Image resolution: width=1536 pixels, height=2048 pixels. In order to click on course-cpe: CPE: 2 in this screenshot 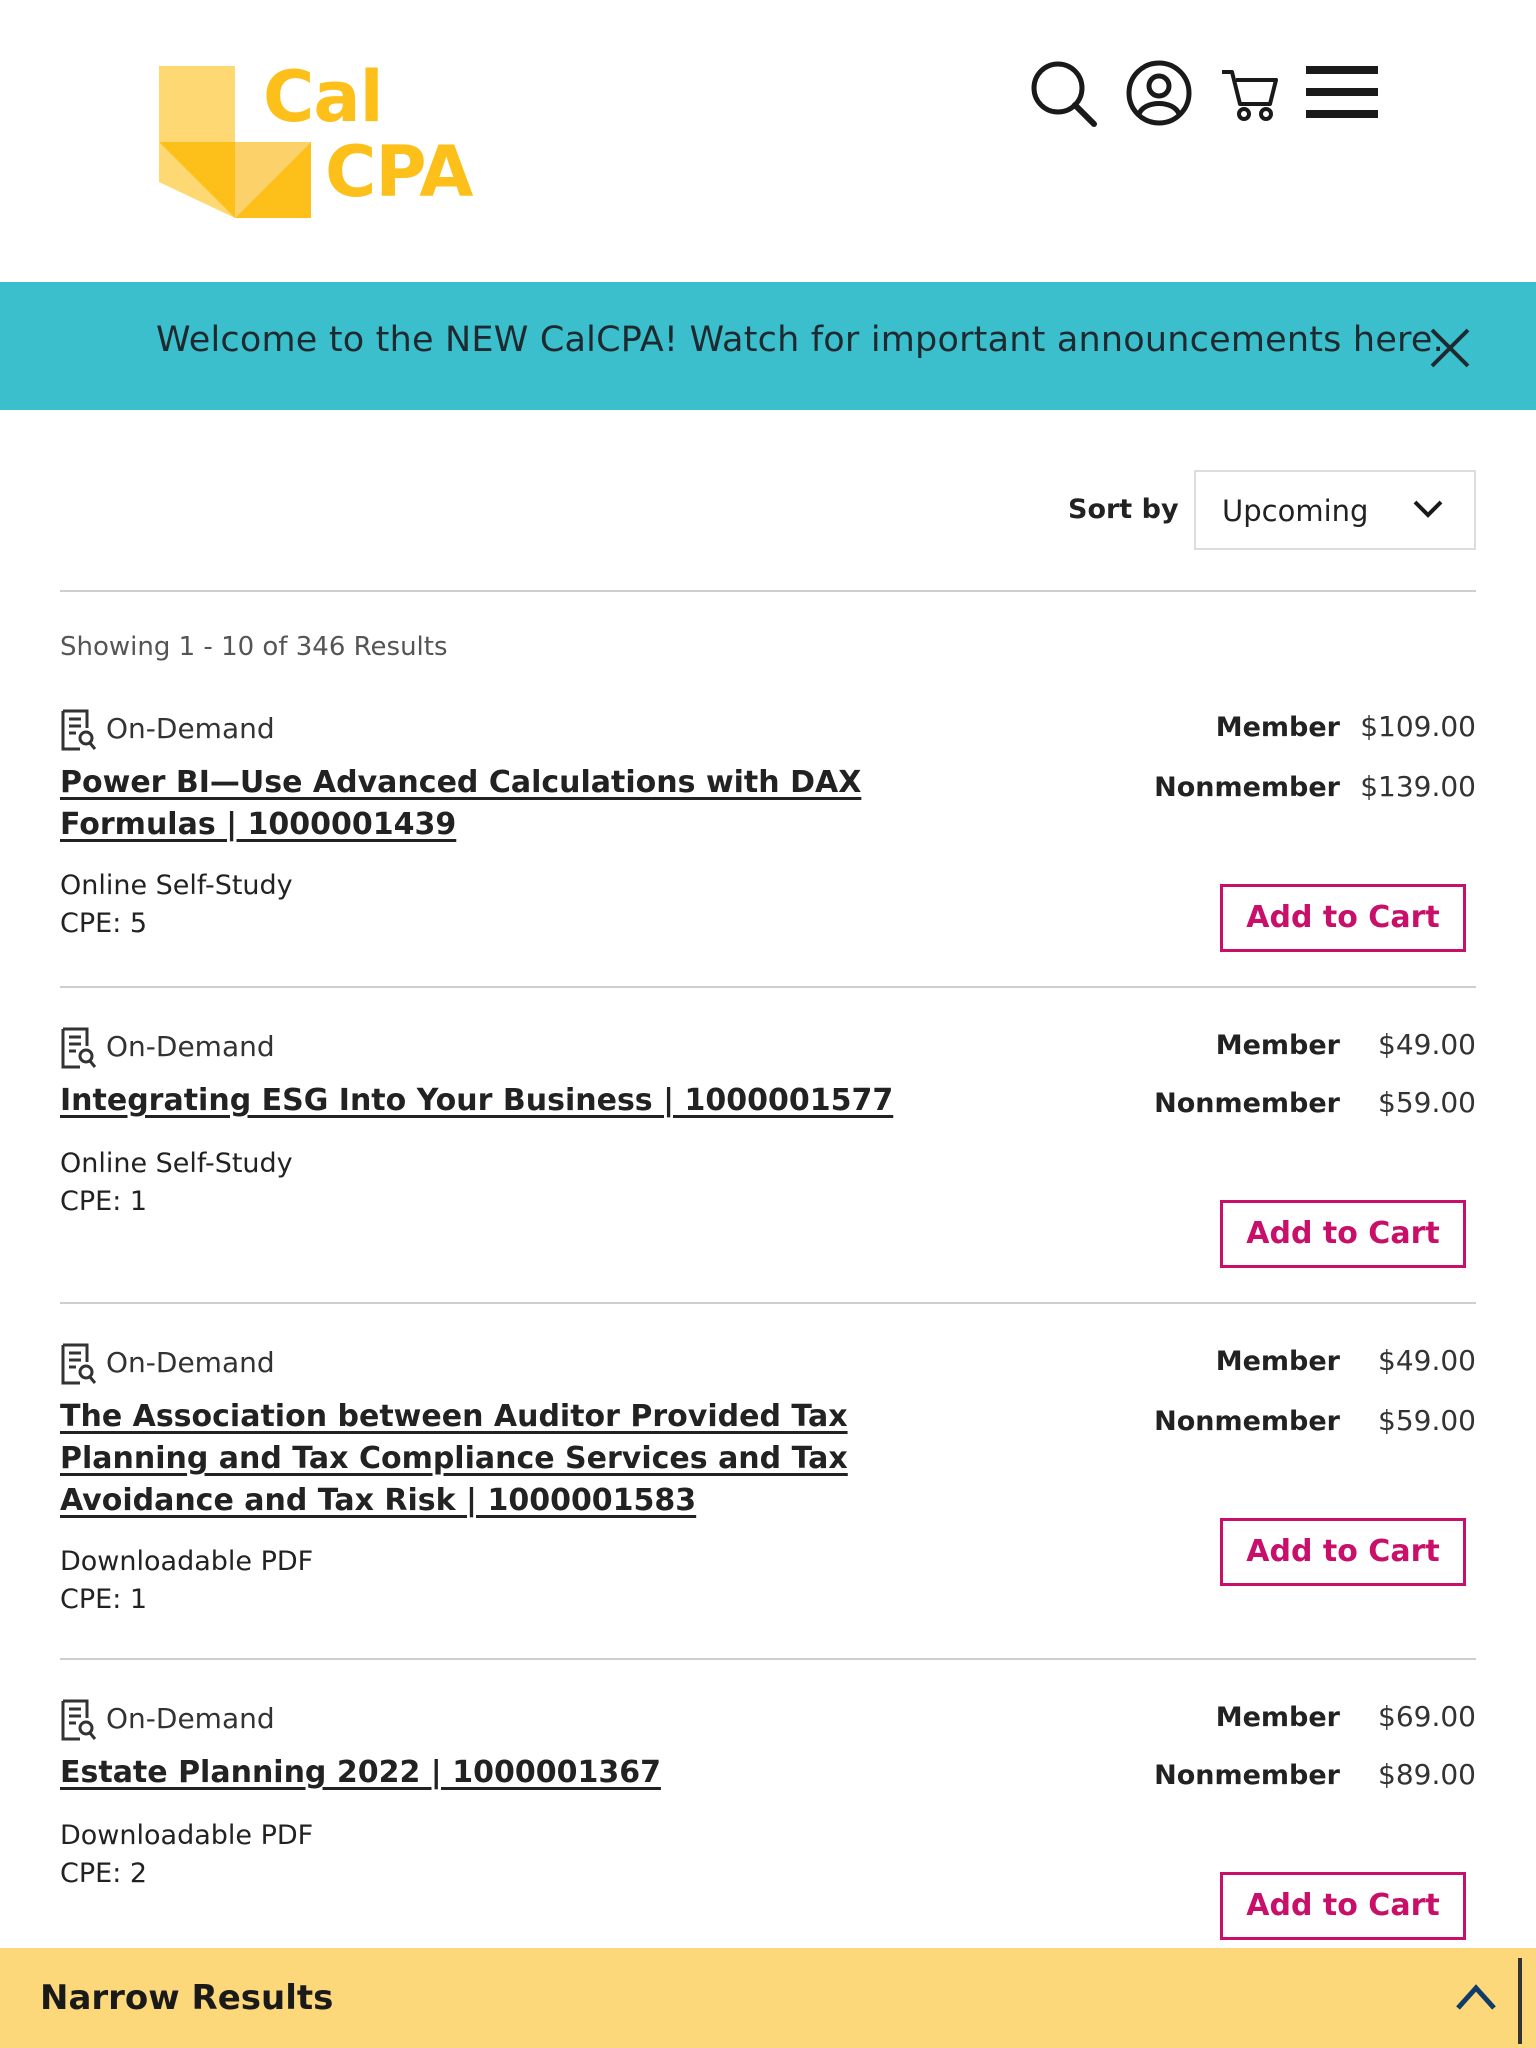, I will do `click(104, 1873)`.